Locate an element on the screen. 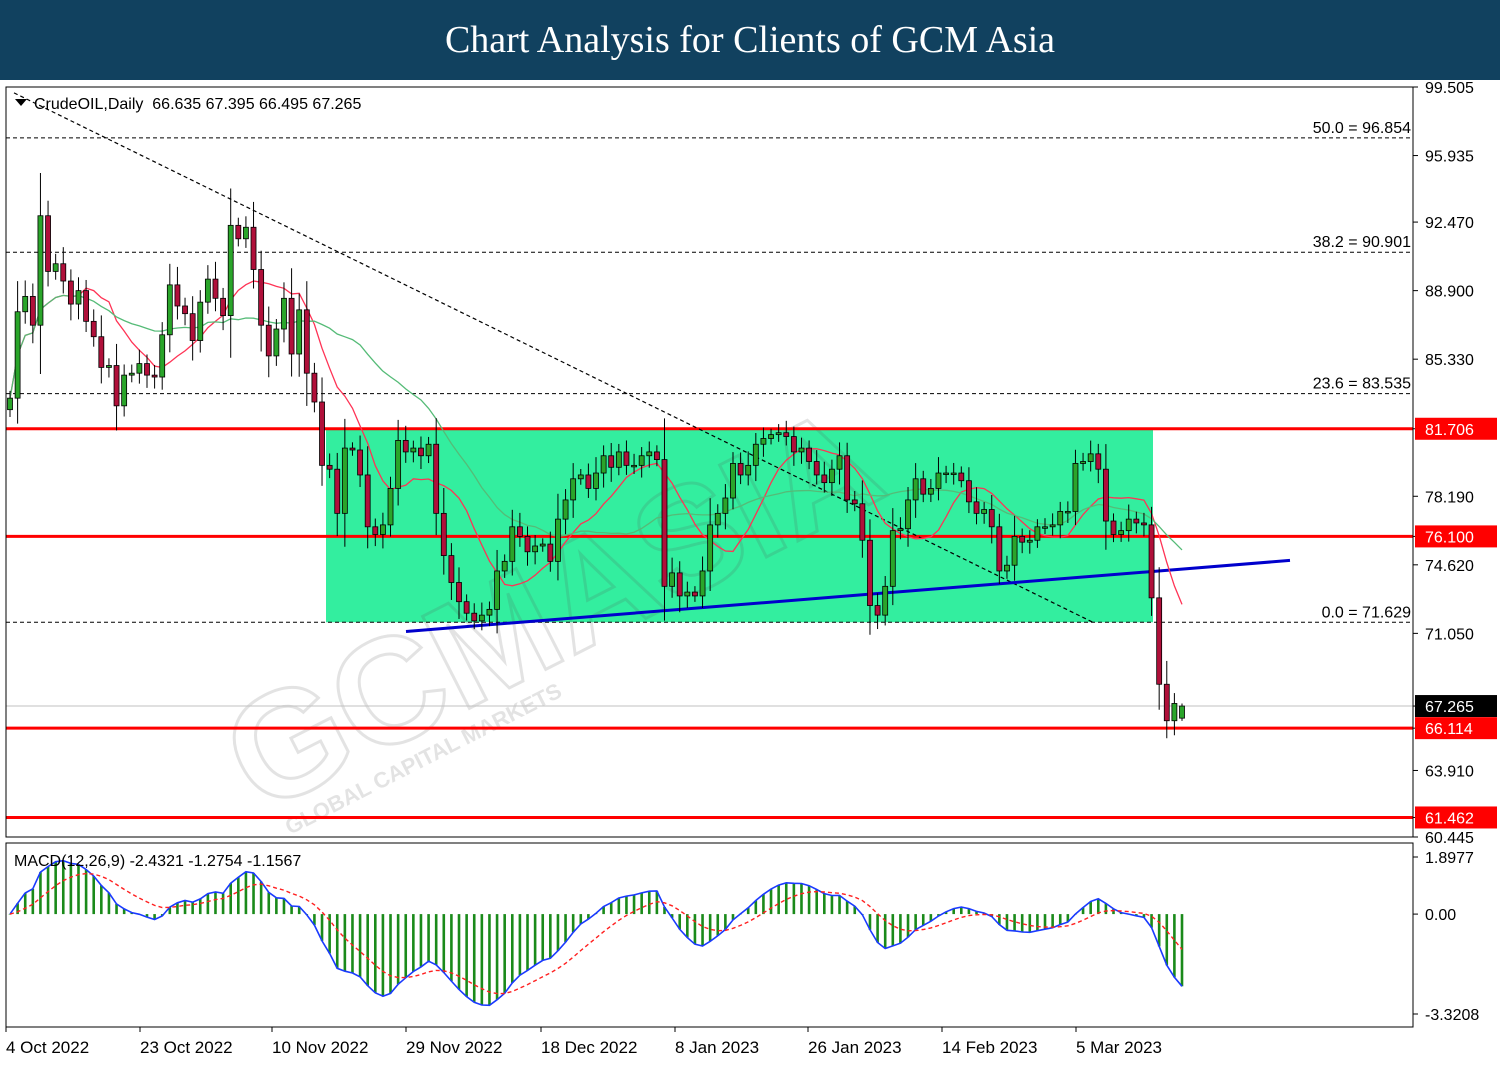 The height and width of the screenshot is (1071, 1500). time-tick-label: 23 Oct 2022 is located at coordinates (186, 1047).